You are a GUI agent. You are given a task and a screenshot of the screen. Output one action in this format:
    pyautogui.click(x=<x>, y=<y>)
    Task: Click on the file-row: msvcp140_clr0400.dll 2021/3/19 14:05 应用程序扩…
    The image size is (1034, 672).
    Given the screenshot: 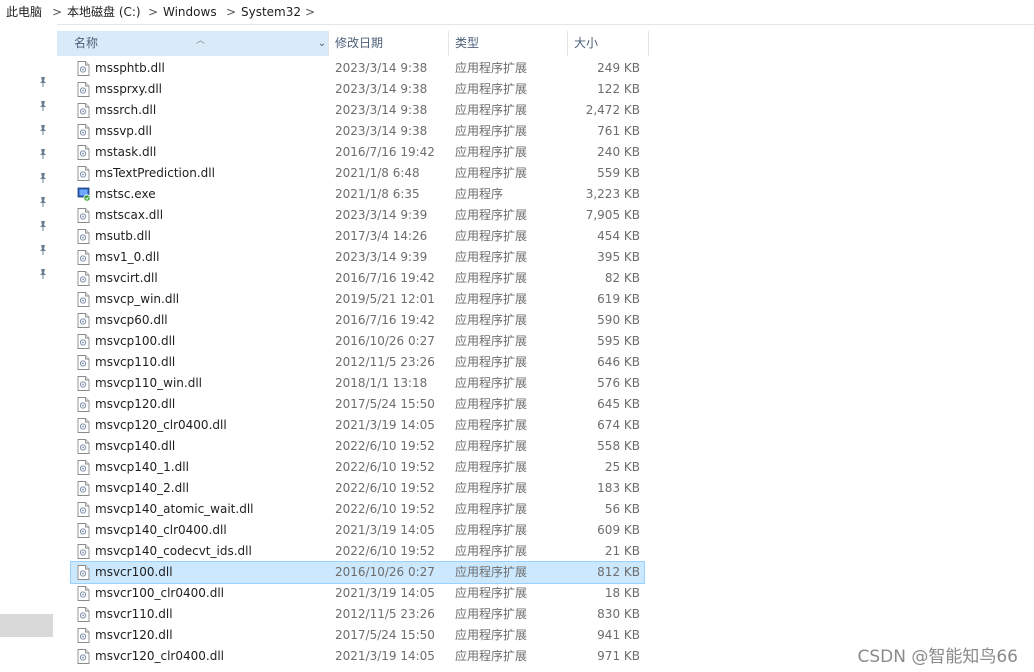 What is the action you would take?
    pyautogui.click(x=357, y=530)
    